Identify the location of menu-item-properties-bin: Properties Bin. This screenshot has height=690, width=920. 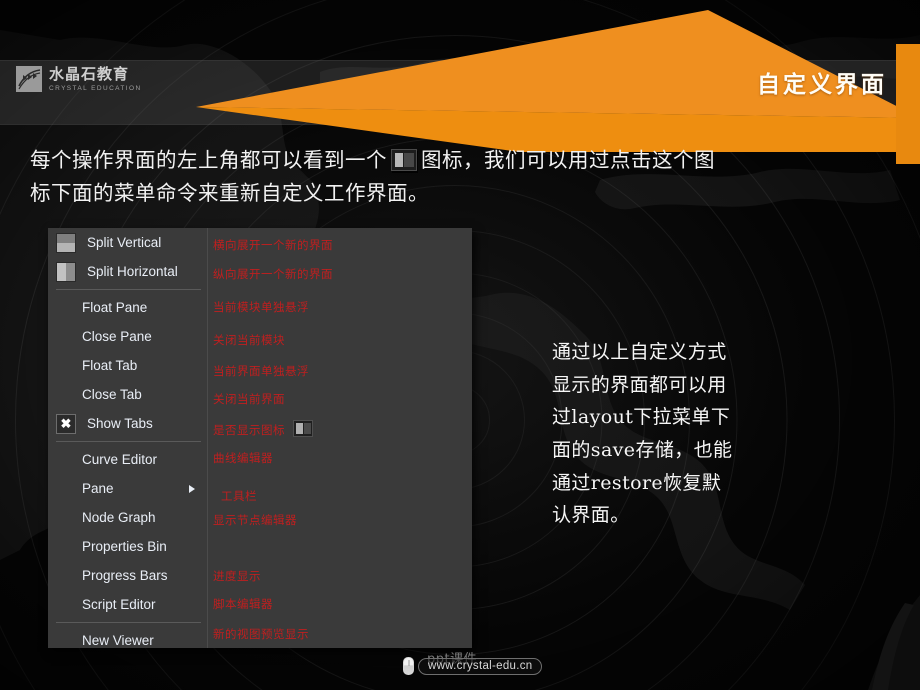
(127, 546).